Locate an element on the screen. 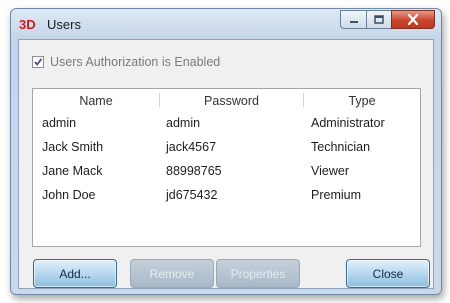 This screenshot has width=450, height=303. cell-name: Jack Smith is located at coordinates (73, 147).